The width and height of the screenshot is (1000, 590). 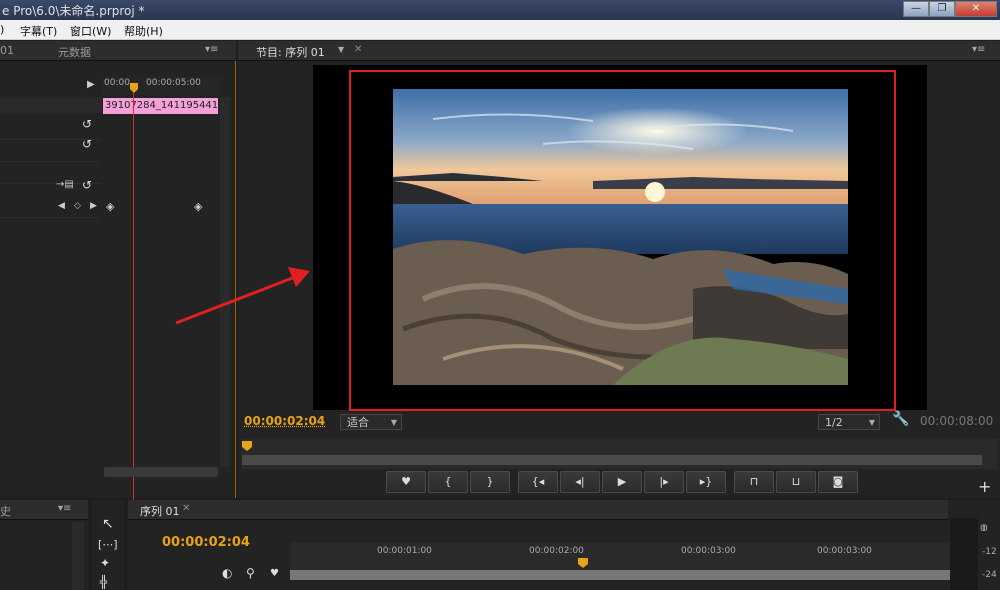 What do you see at coordinates (160, 511) in the screenshot?
I see `tab-sequence: 序列 01` at bounding box center [160, 511].